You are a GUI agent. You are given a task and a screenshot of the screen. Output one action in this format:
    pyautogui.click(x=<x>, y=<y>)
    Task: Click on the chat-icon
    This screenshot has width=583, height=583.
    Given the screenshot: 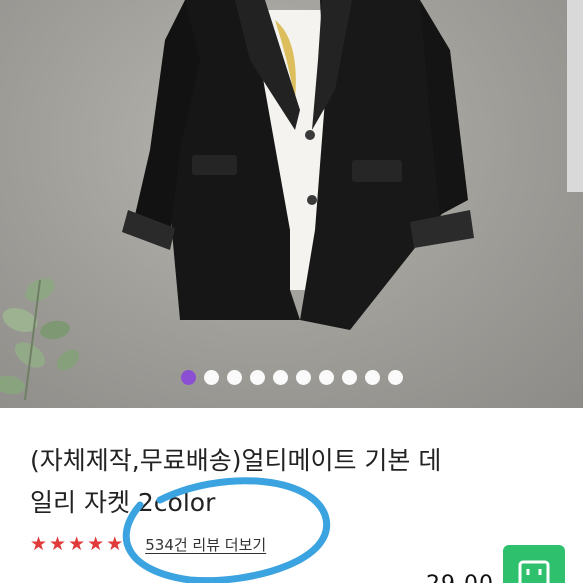 What is the action you would take?
    pyautogui.click(x=534, y=571)
    